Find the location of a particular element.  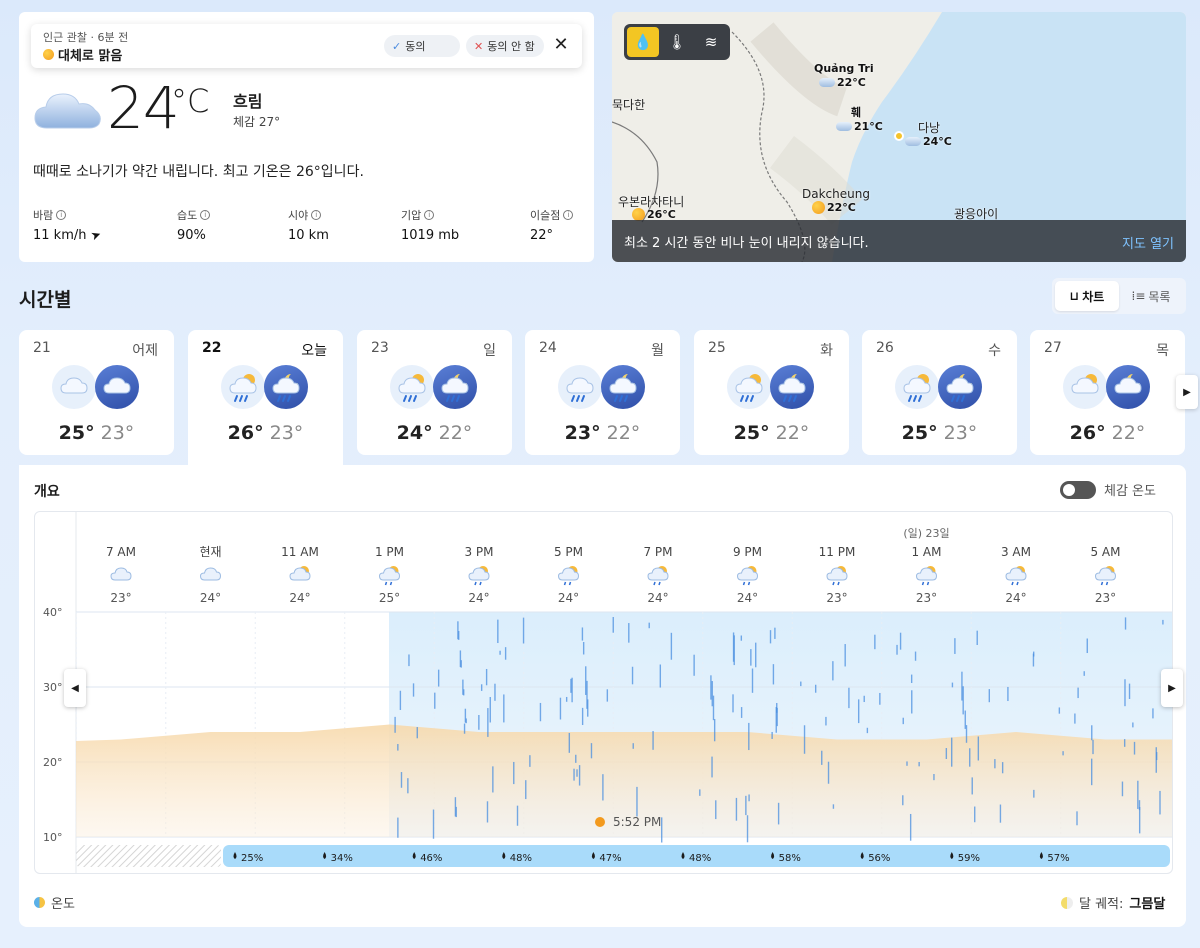

toast-subtitle: 인근 관찰 · 6분 전 is located at coordinates (86, 37).